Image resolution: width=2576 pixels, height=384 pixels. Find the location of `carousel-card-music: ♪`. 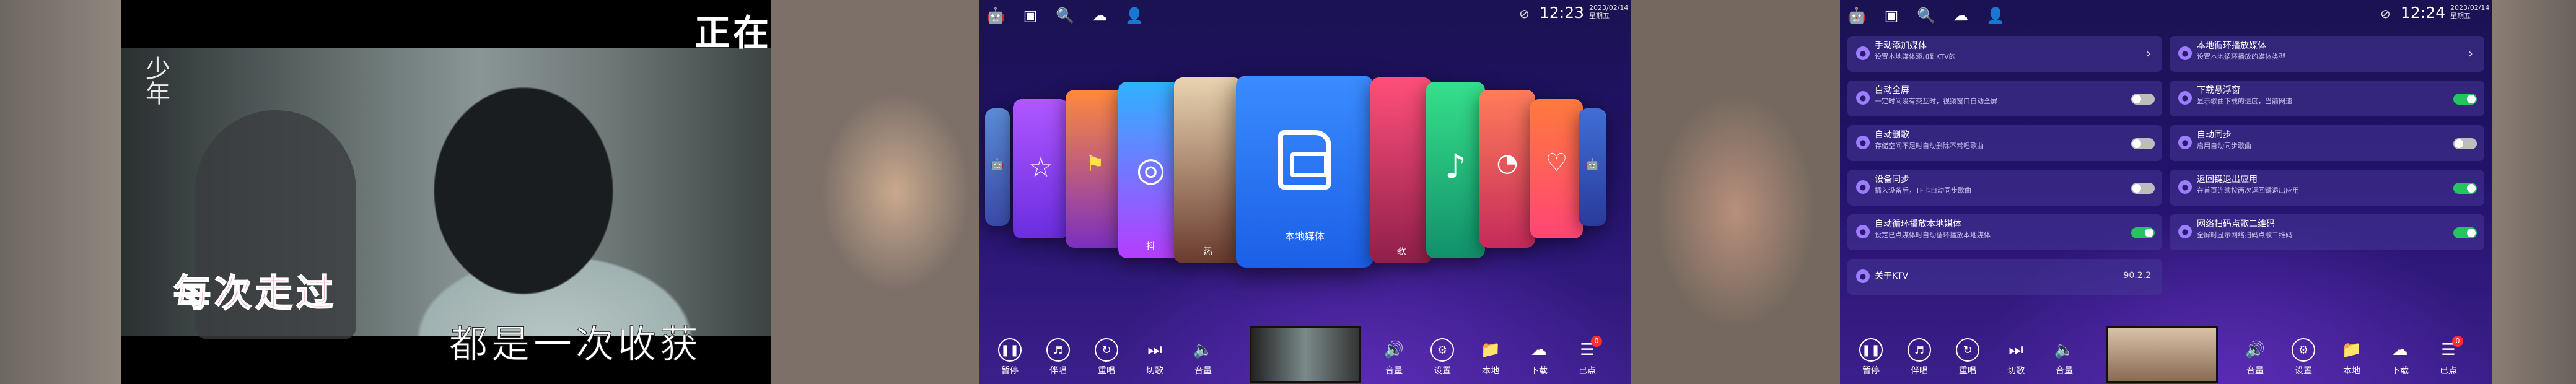

carousel-card-music: ♪ is located at coordinates (1455, 170).